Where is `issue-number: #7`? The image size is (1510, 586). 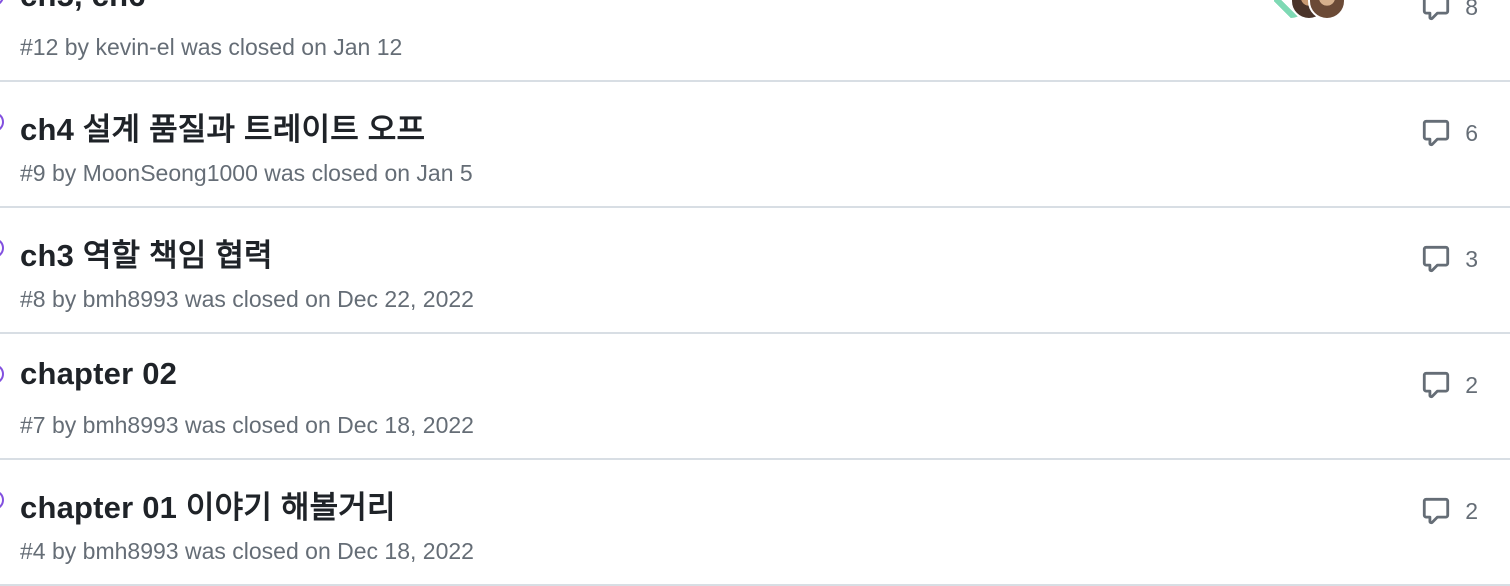
issue-number: #7 is located at coordinates (33, 425).